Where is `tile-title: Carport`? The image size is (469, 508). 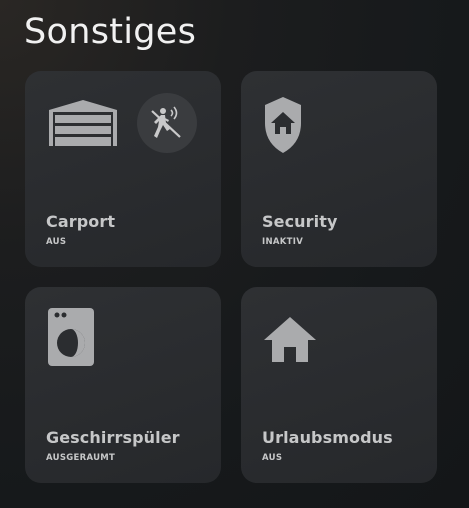 tile-title: Carport is located at coordinates (81, 221).